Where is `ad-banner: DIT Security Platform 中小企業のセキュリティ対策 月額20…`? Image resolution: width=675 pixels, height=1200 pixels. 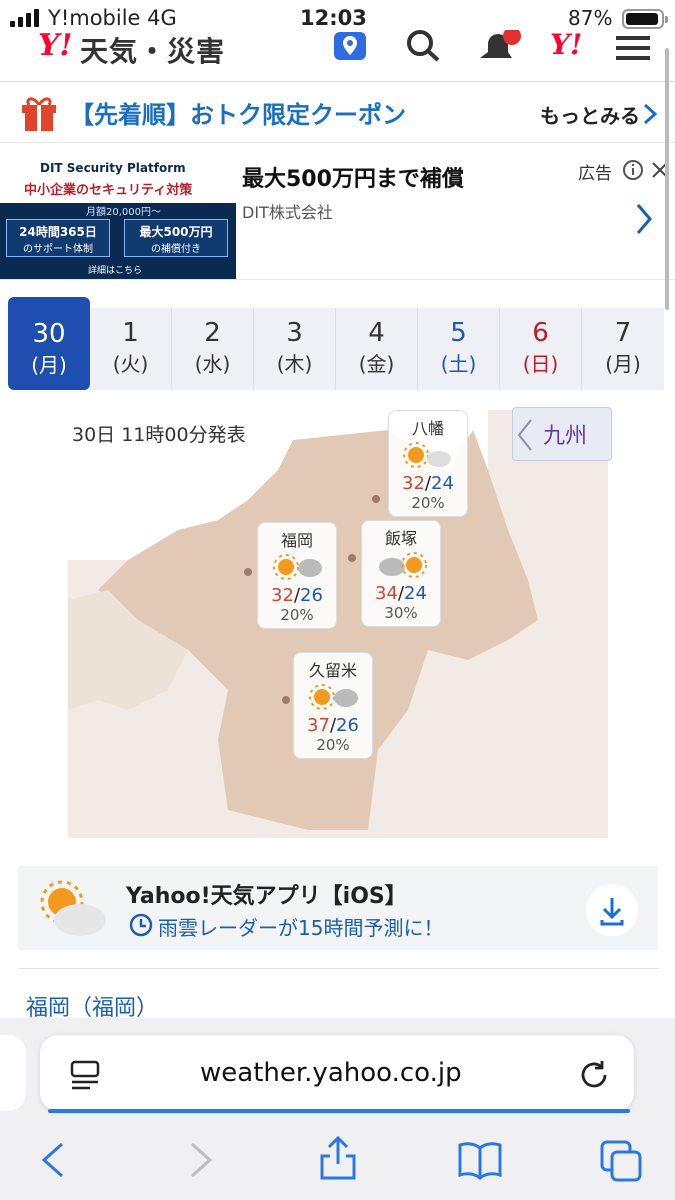 ad-banner: DIT Security Platform 中小企業のセキュリティ対策 月額20… is located at coordinates (337, 217).